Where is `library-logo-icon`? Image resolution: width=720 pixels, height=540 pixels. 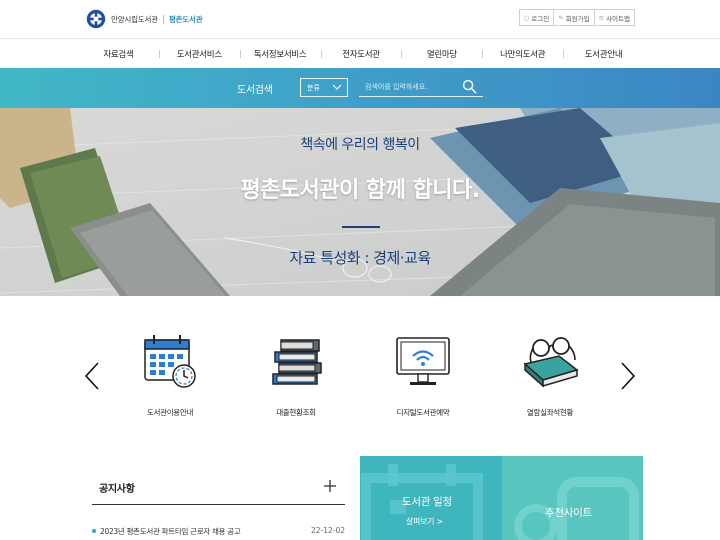
library-logo-icon is located at coordinates (96, 19).